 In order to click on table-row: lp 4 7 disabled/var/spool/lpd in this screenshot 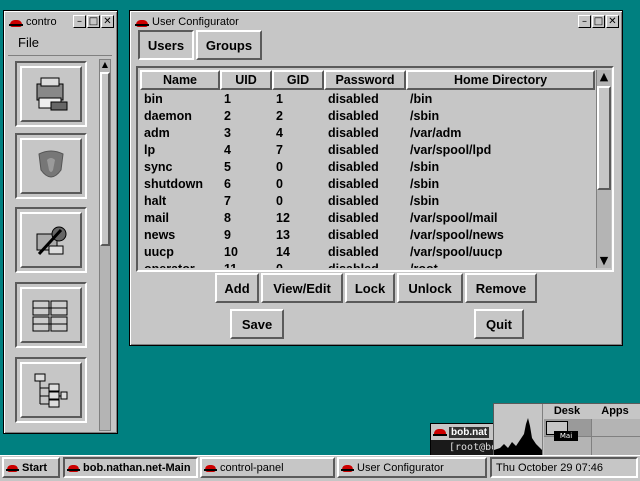, I will do `click(367, 150)`.